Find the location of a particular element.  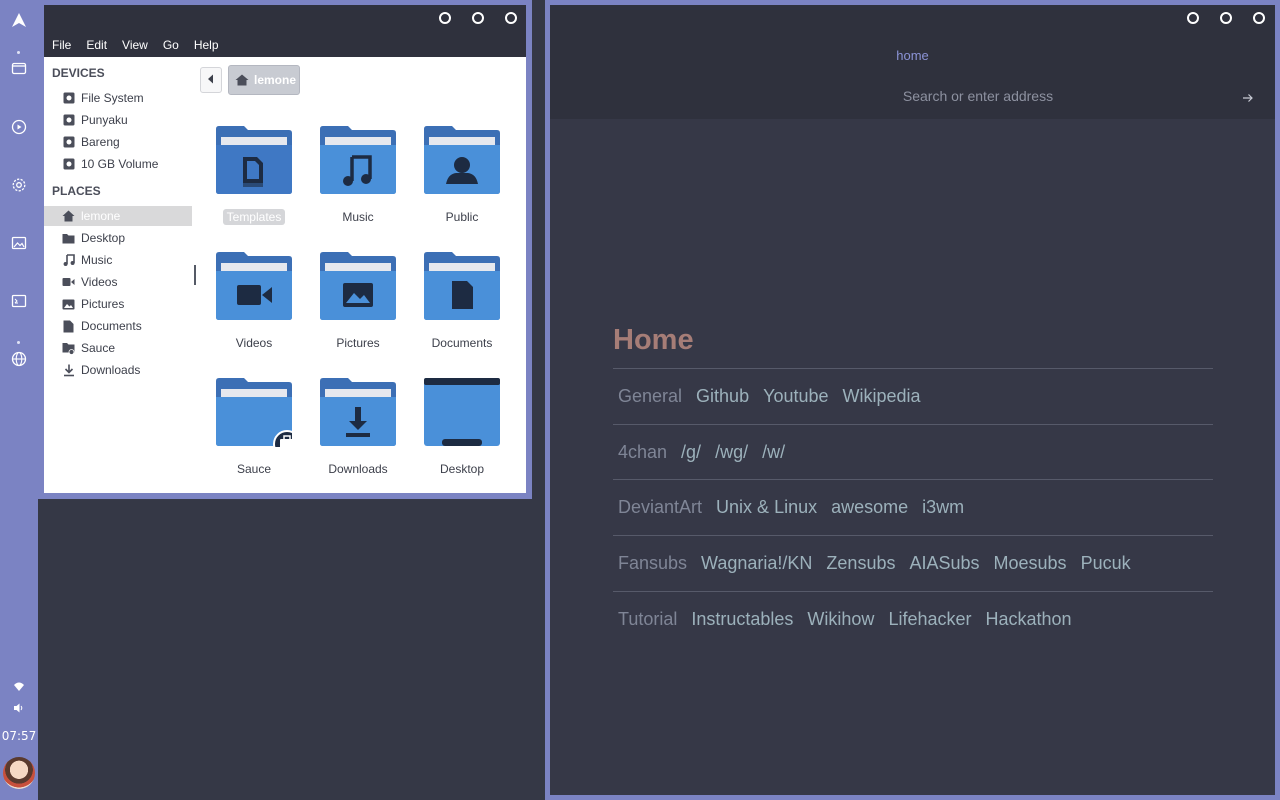

link-github: Github is located at coordinates (722, 396).